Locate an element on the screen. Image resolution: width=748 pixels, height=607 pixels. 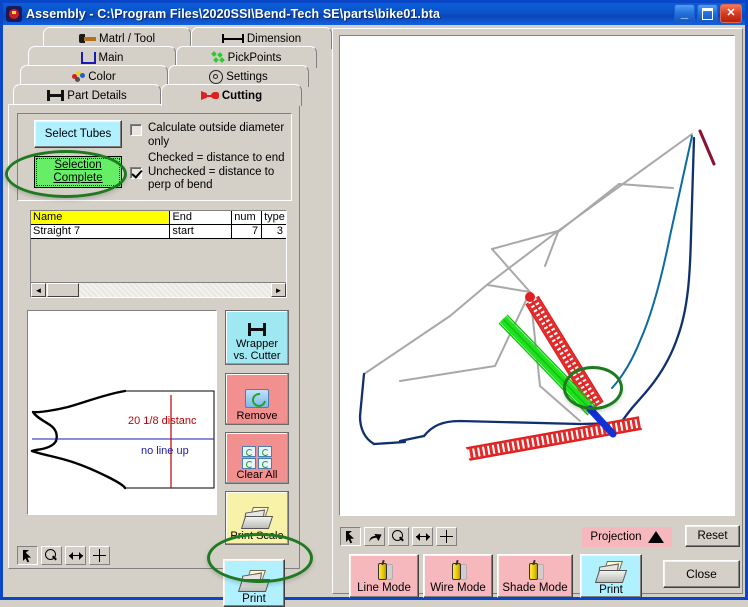
grid-header-end: End is located at coordinates (201, 218).